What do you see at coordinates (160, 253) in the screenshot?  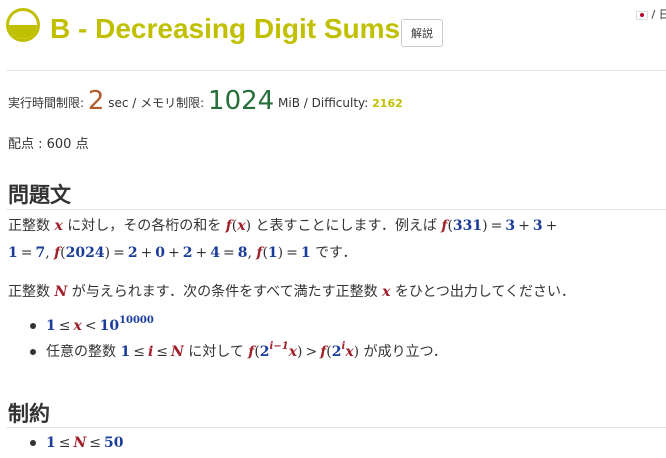 I see `num: 0` at bounding box center [160, 253].